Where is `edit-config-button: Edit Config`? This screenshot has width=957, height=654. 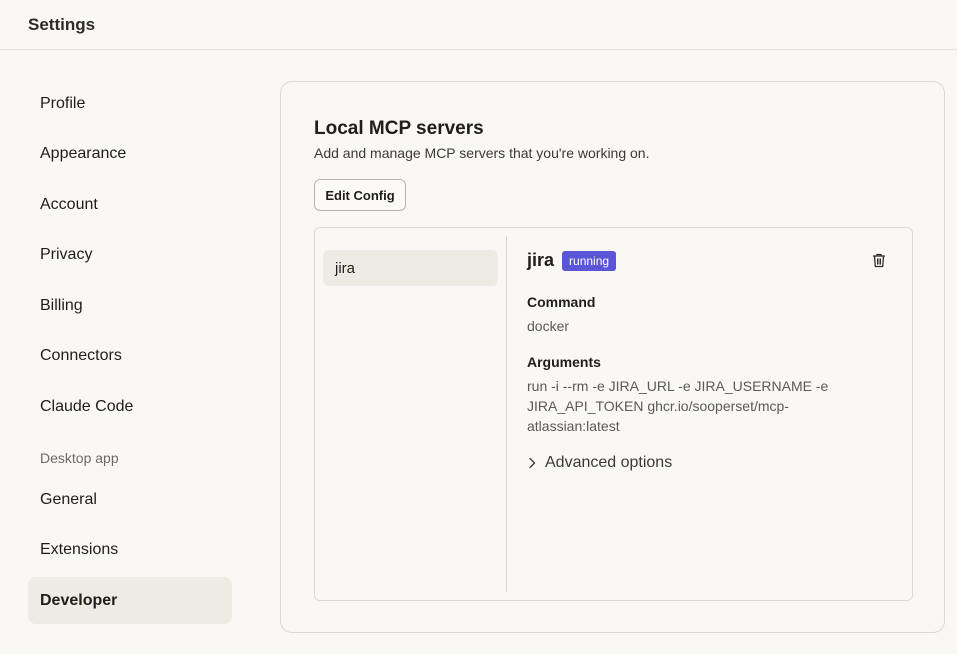
edit-config-button: Edit Config is located at coordinates (360, 195).